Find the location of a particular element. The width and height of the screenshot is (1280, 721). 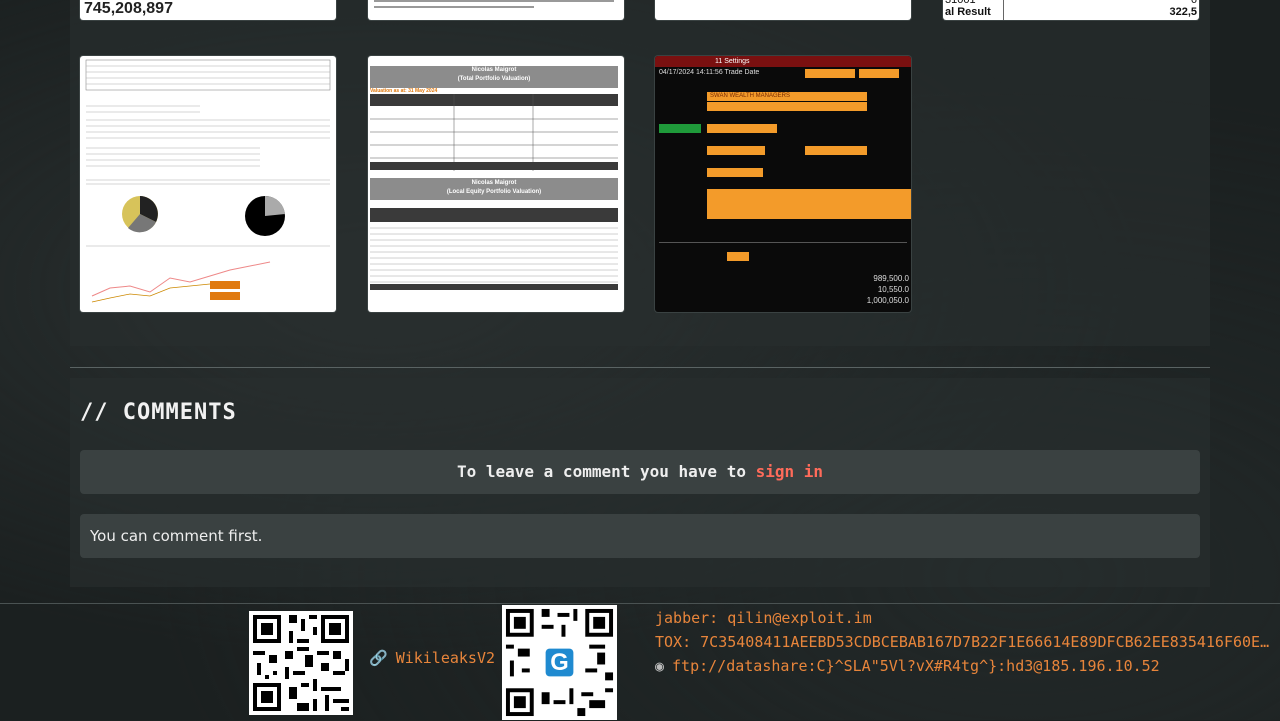

wikileaks-label: WikileaksV2 is located at coordinates (445, 658).